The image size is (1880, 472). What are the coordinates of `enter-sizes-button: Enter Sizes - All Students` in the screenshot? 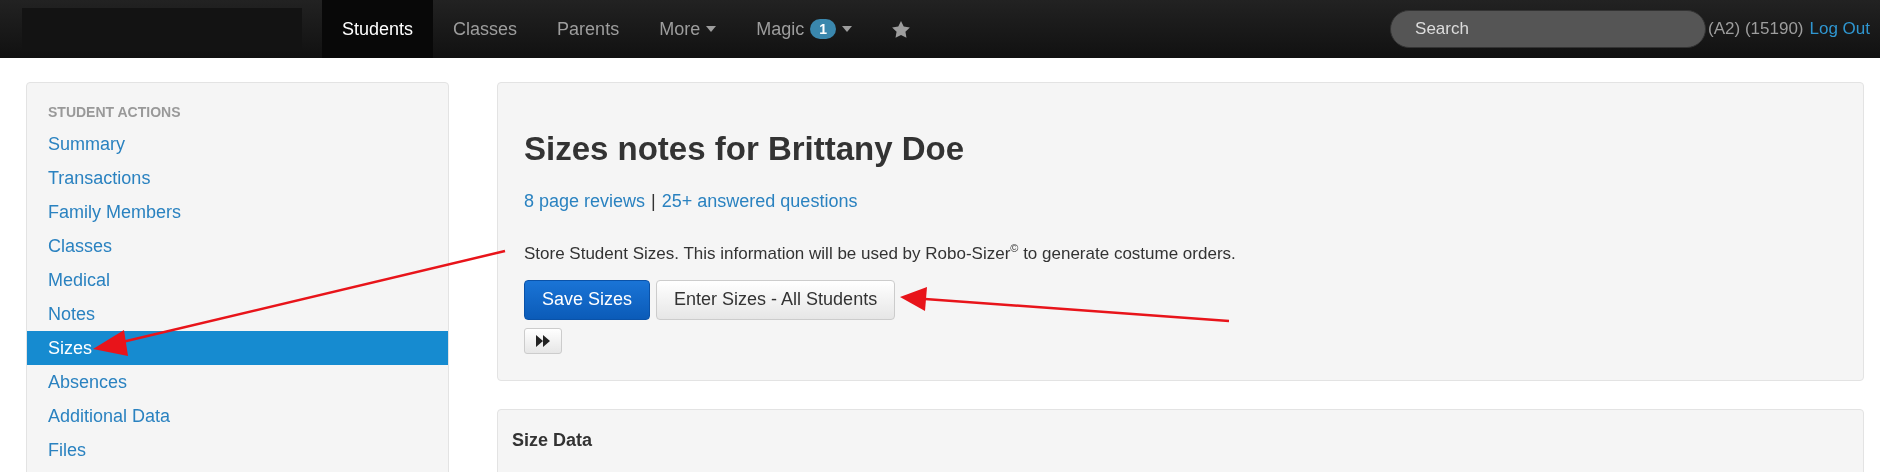 It's located at (776, 299).